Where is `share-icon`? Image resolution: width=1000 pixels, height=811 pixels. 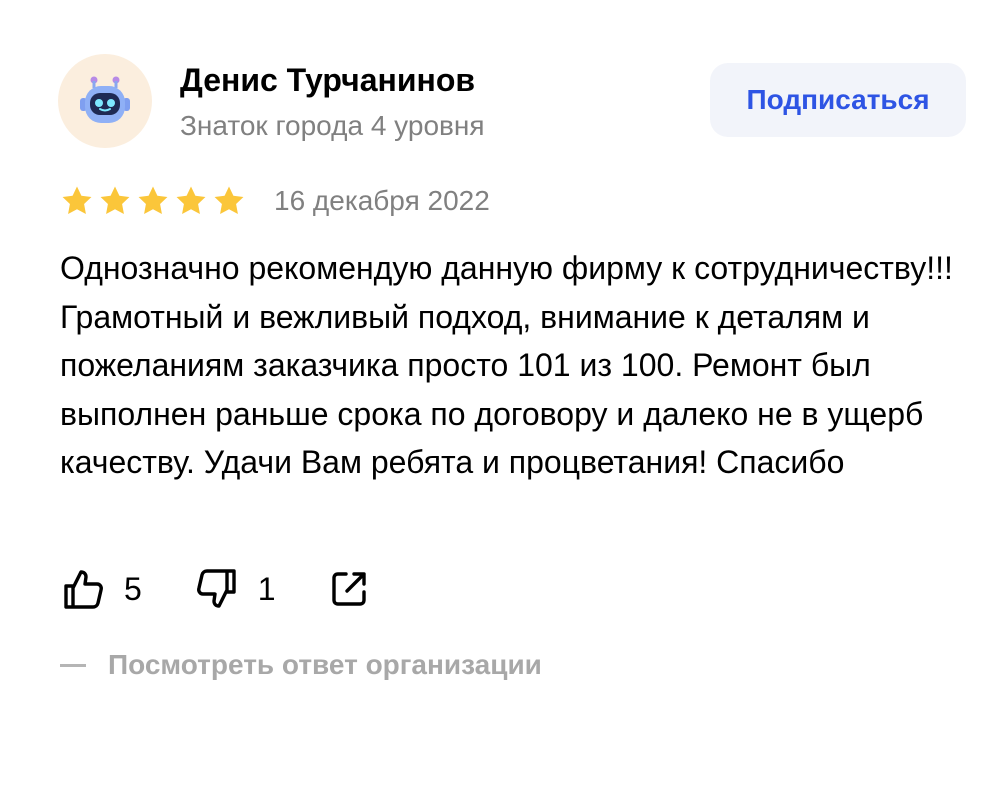
share-icon is located at coordinates (348, 589).